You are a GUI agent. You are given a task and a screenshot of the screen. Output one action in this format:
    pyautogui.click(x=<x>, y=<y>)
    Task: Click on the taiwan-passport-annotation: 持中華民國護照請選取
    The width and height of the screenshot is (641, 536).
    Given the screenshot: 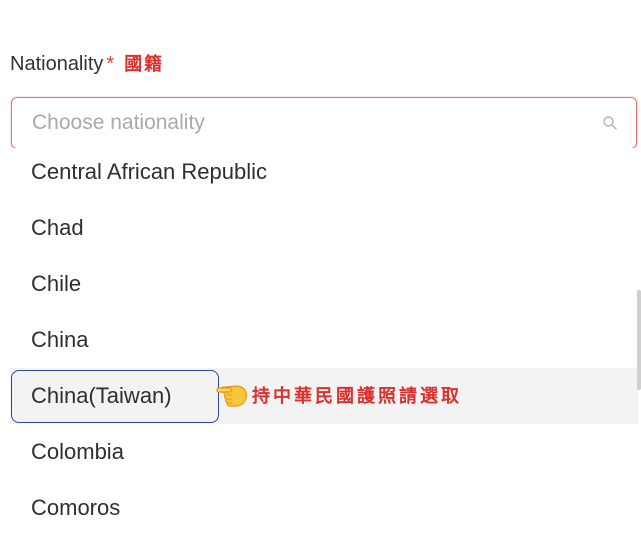 What is the action you would take?
    pyautogui.click(x=339, y=395)
    